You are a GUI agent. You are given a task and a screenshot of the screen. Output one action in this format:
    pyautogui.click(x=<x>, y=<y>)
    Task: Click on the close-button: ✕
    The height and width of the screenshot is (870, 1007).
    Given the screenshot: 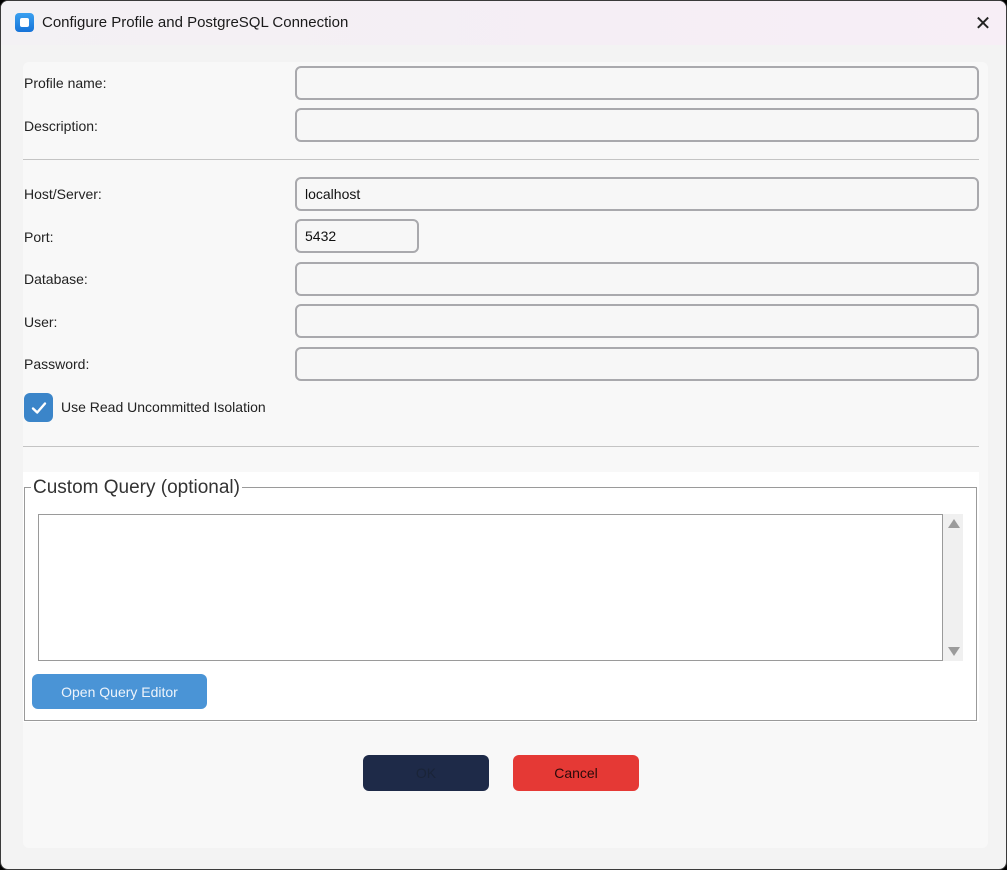 What is the action you would take?
    pyautogui.click(x=983, y=23)
    